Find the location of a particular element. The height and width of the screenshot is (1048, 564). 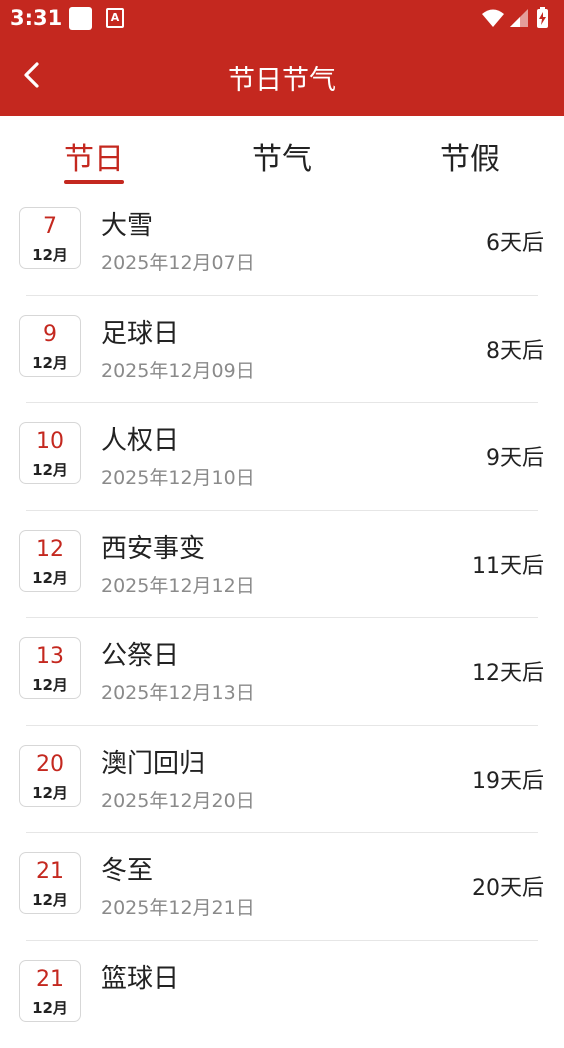

list-item: 12 12月 西安事变 2025年12月12日 11天后 is located at coordinates (282, 565).